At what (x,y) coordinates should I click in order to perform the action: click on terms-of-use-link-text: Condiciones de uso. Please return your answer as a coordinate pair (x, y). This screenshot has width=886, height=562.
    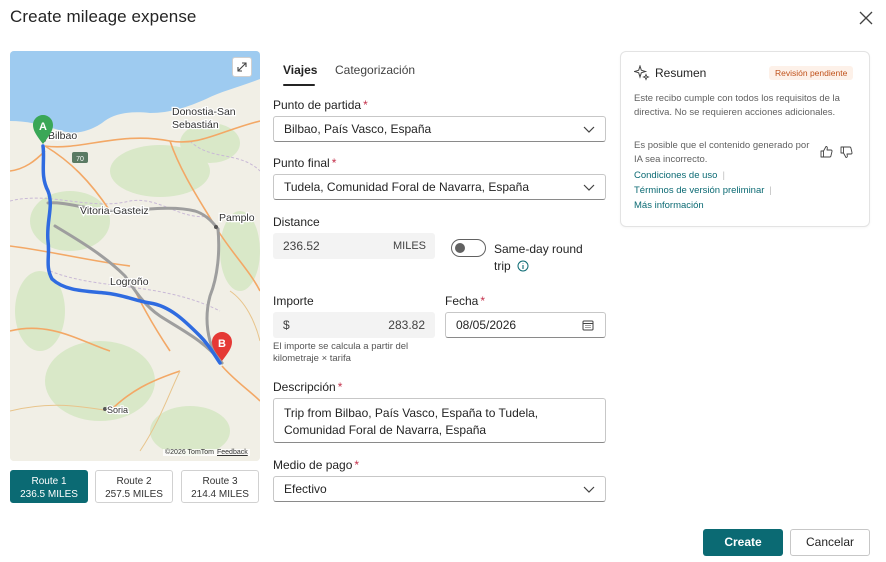
    Looking at the image, I should click on (676, 175).